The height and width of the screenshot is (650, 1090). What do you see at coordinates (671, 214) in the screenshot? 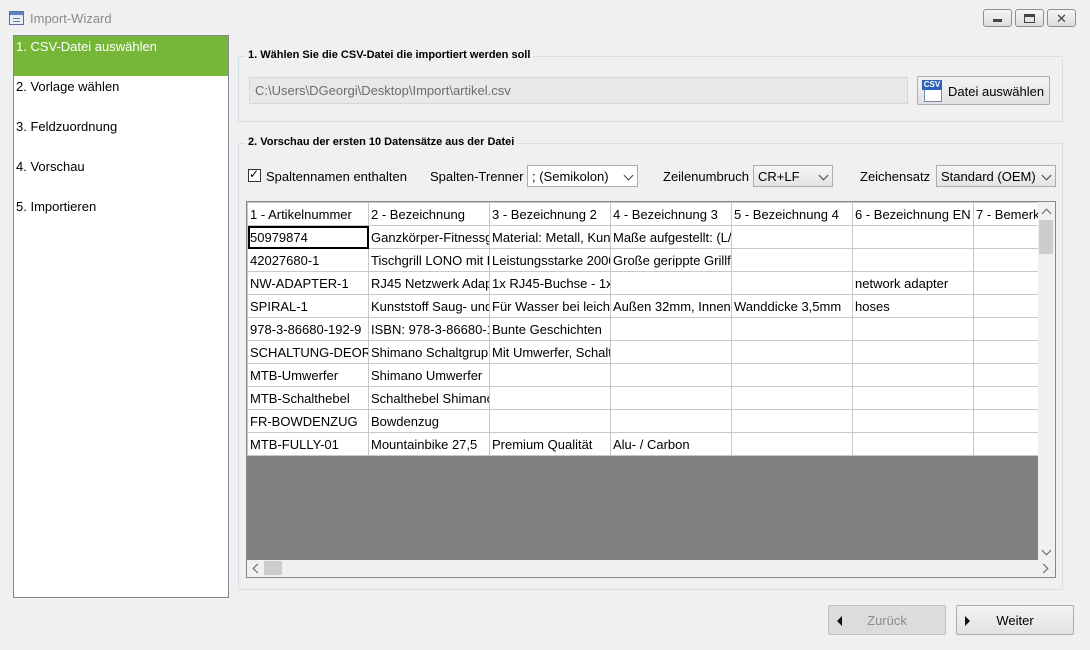
I see `column-header: 4 - Bezeichnung 3` at bounding box center [671, 214].